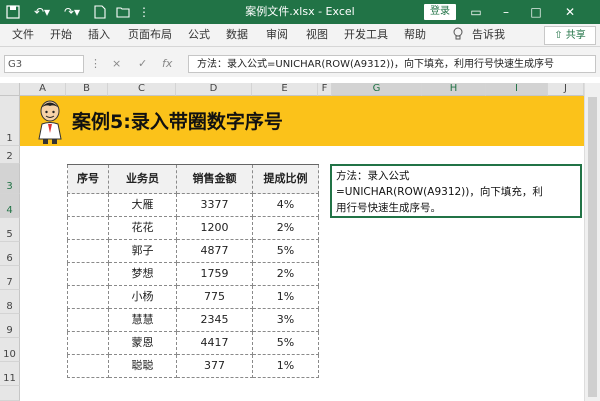 This screenshot has height=401, width=600. What do you see at coordinates (142, 274) in the screenshot?
I see `cell-salesperson: 梦想` at bounding box center [142, 274].